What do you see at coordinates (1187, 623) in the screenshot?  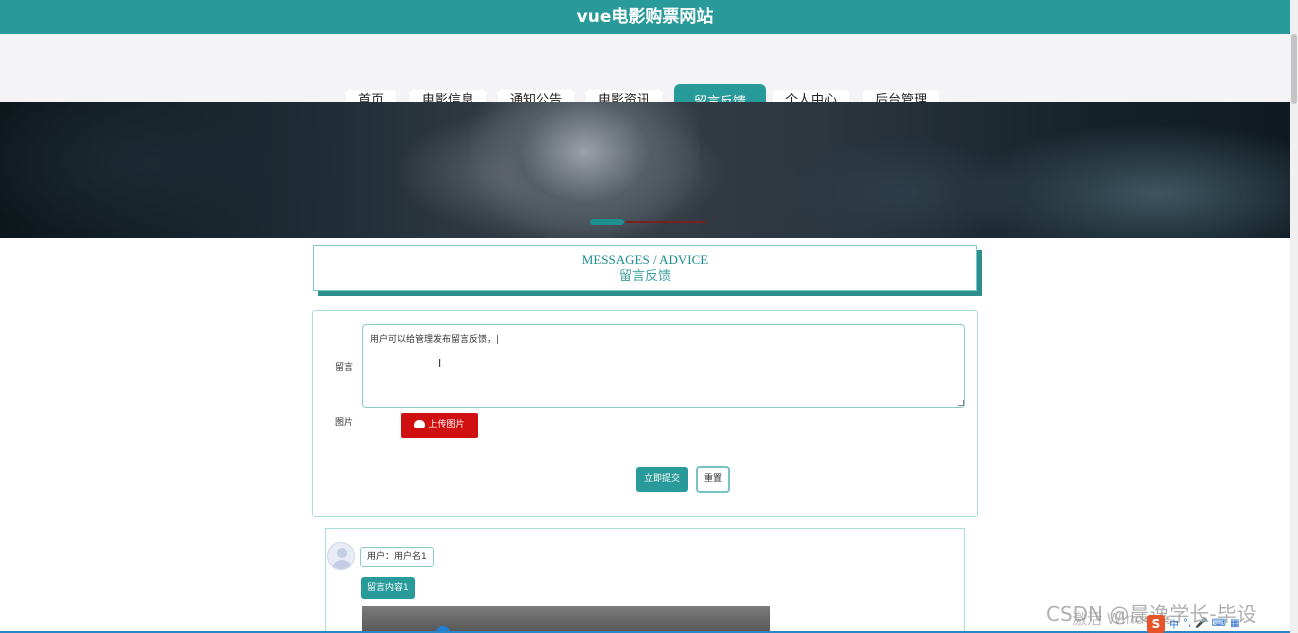 I see `ime-punct-icon: °,` at bounding box center [1187, 623].